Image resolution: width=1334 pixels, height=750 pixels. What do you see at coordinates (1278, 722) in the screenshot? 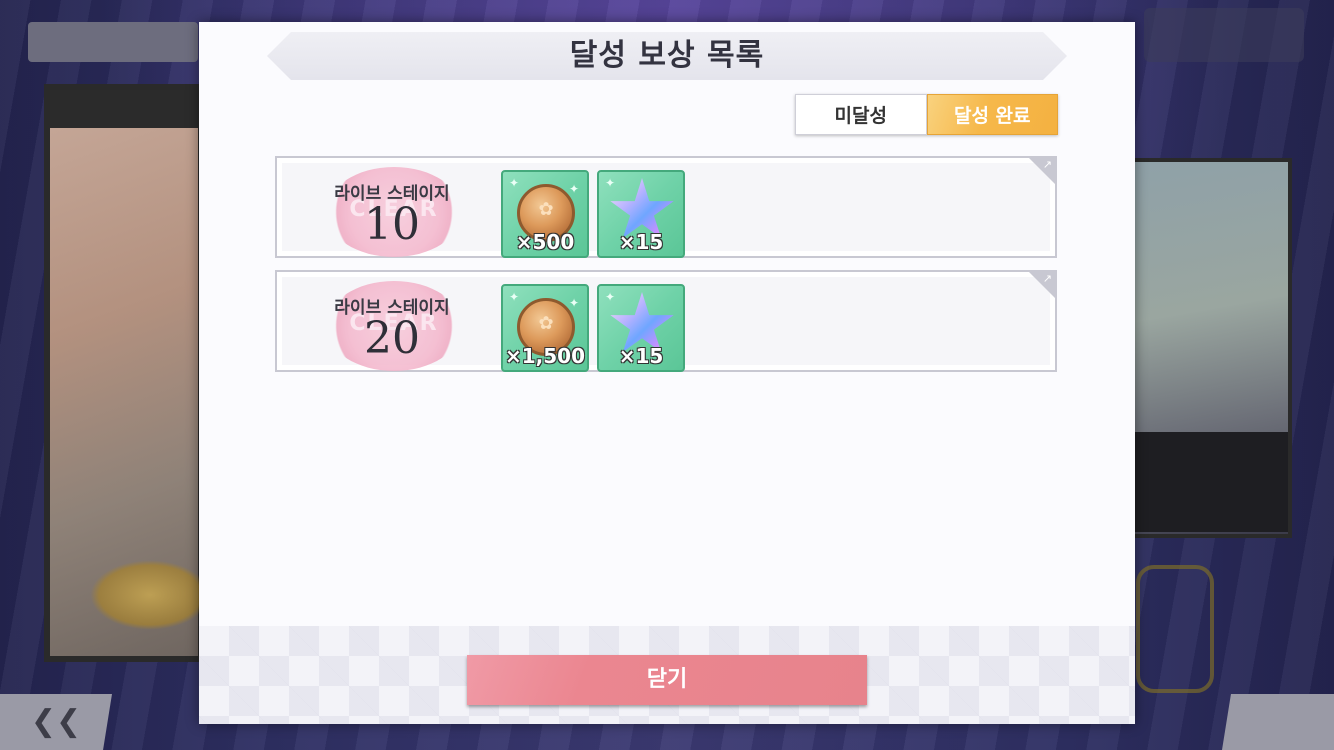
I see `menu-button` at bounding box center [1278, 722].